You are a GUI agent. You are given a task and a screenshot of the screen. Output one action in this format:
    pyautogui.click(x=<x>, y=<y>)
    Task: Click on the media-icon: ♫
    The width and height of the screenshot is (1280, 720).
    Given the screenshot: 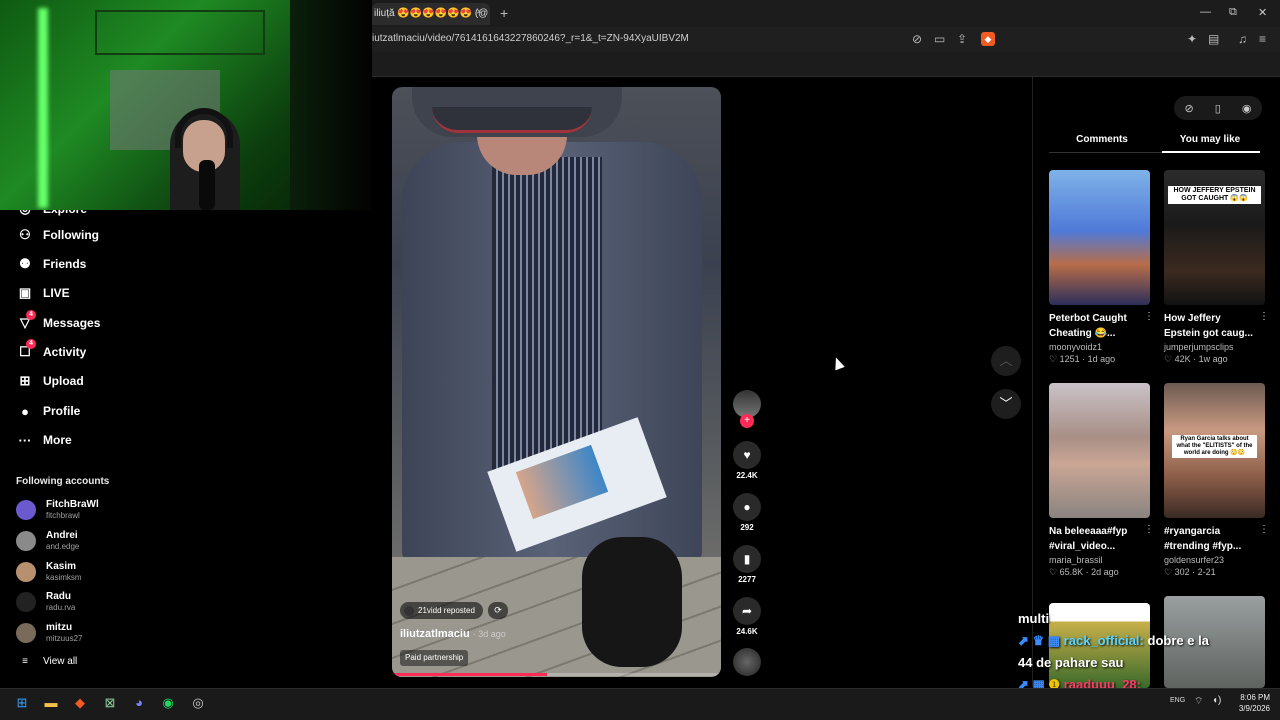 What is the action you would take?
    pyautogui.click(x=1242, y=39)
    